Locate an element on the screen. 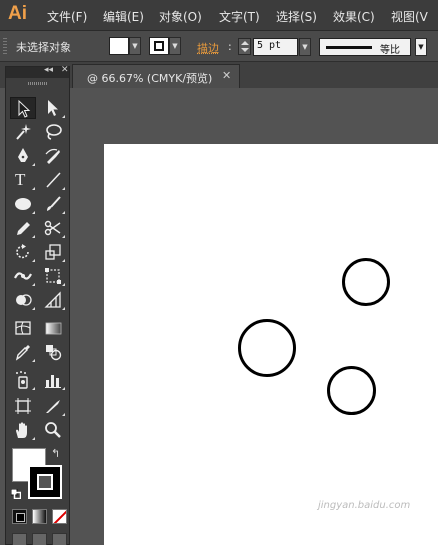 Image resolution: width=438 pixels, height=545 pixels. collapse-icon: ◂◂ is located at coordinates (48, 70).